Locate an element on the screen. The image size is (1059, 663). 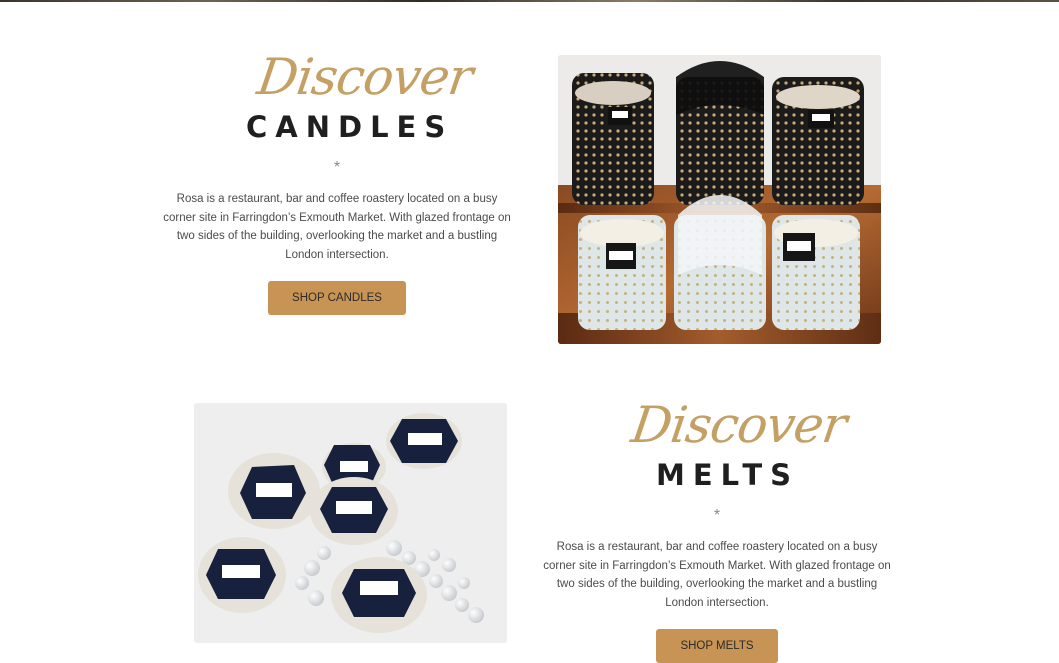
melts-heading: Discover MELTS is located at coordinates (717, 444).